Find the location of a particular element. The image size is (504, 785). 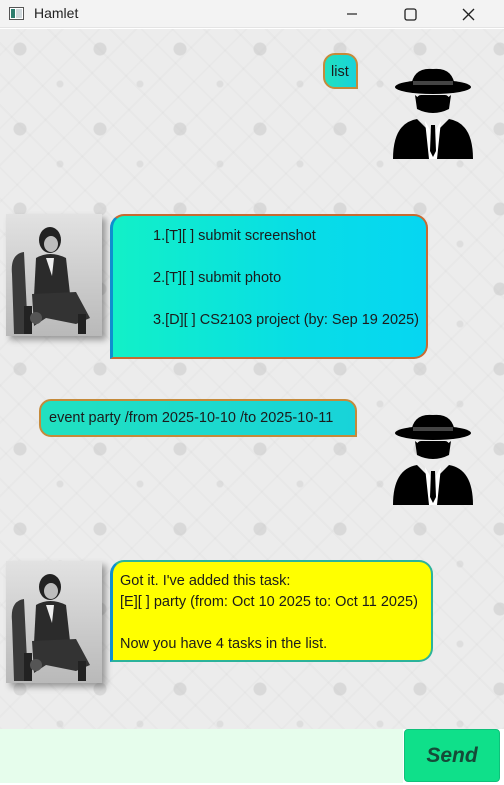

message-text: 2.[T][ ] submit photo is located at coordinates (217, 278).